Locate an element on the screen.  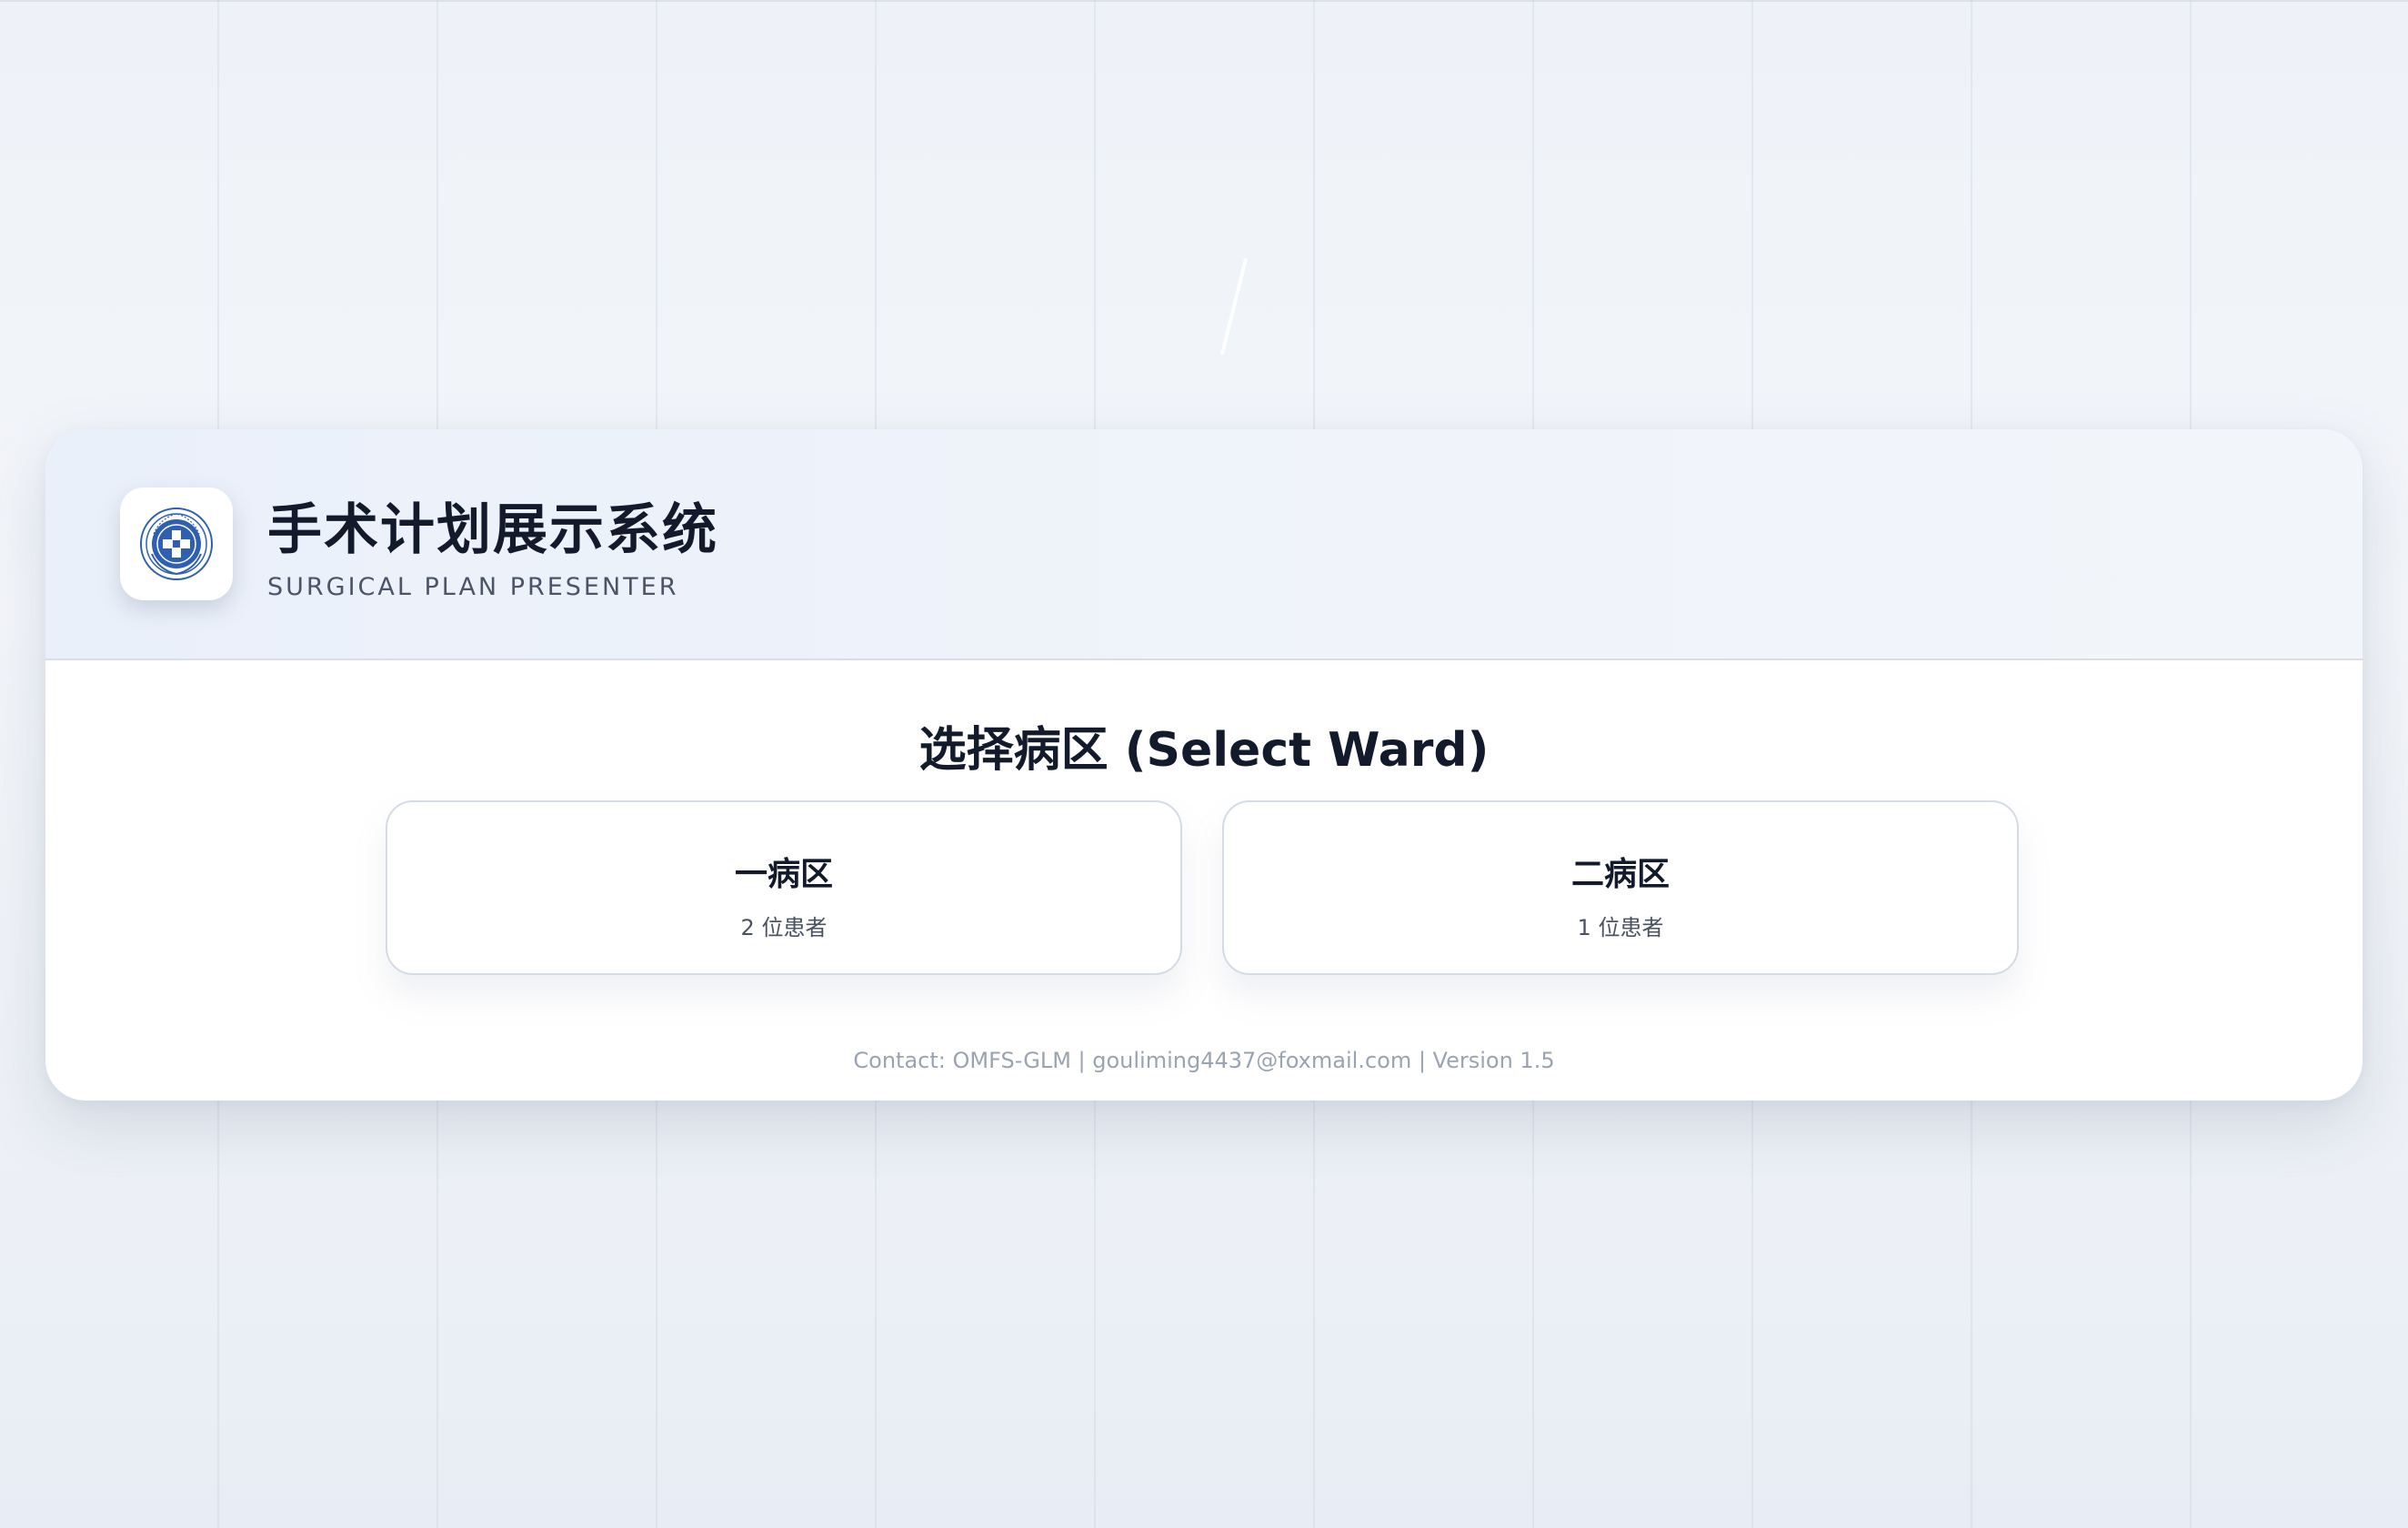
select-ward-heading: 选择病区 (Select Ward) is located at coordinates (1204, 750).